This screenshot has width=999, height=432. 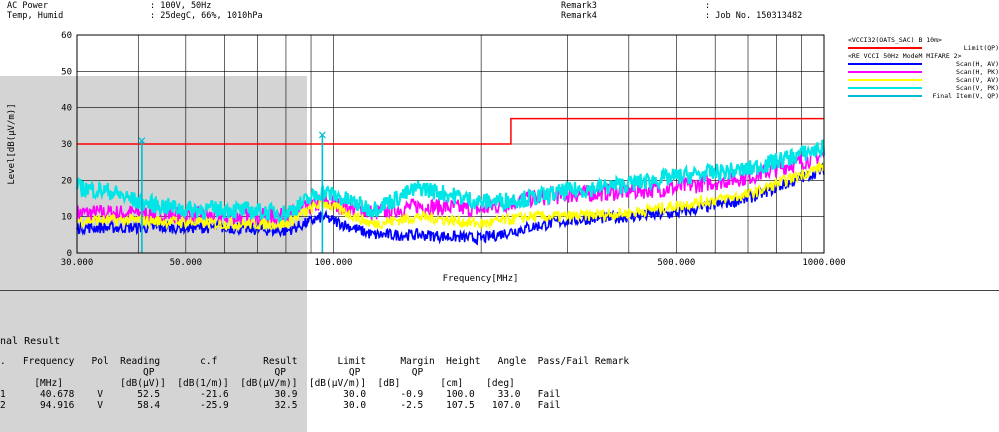 I want to click on x-tick-label: 100.000, so click(x=334, y=263).